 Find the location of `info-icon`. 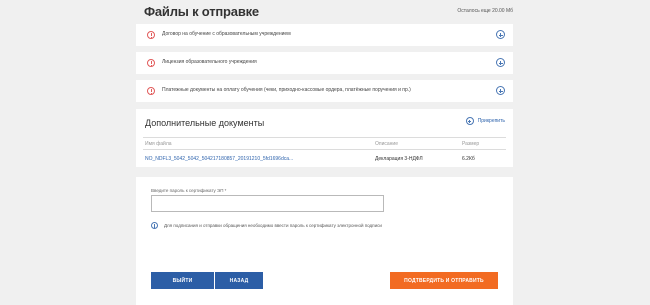

info-icon is located at coordinates (154, 225).